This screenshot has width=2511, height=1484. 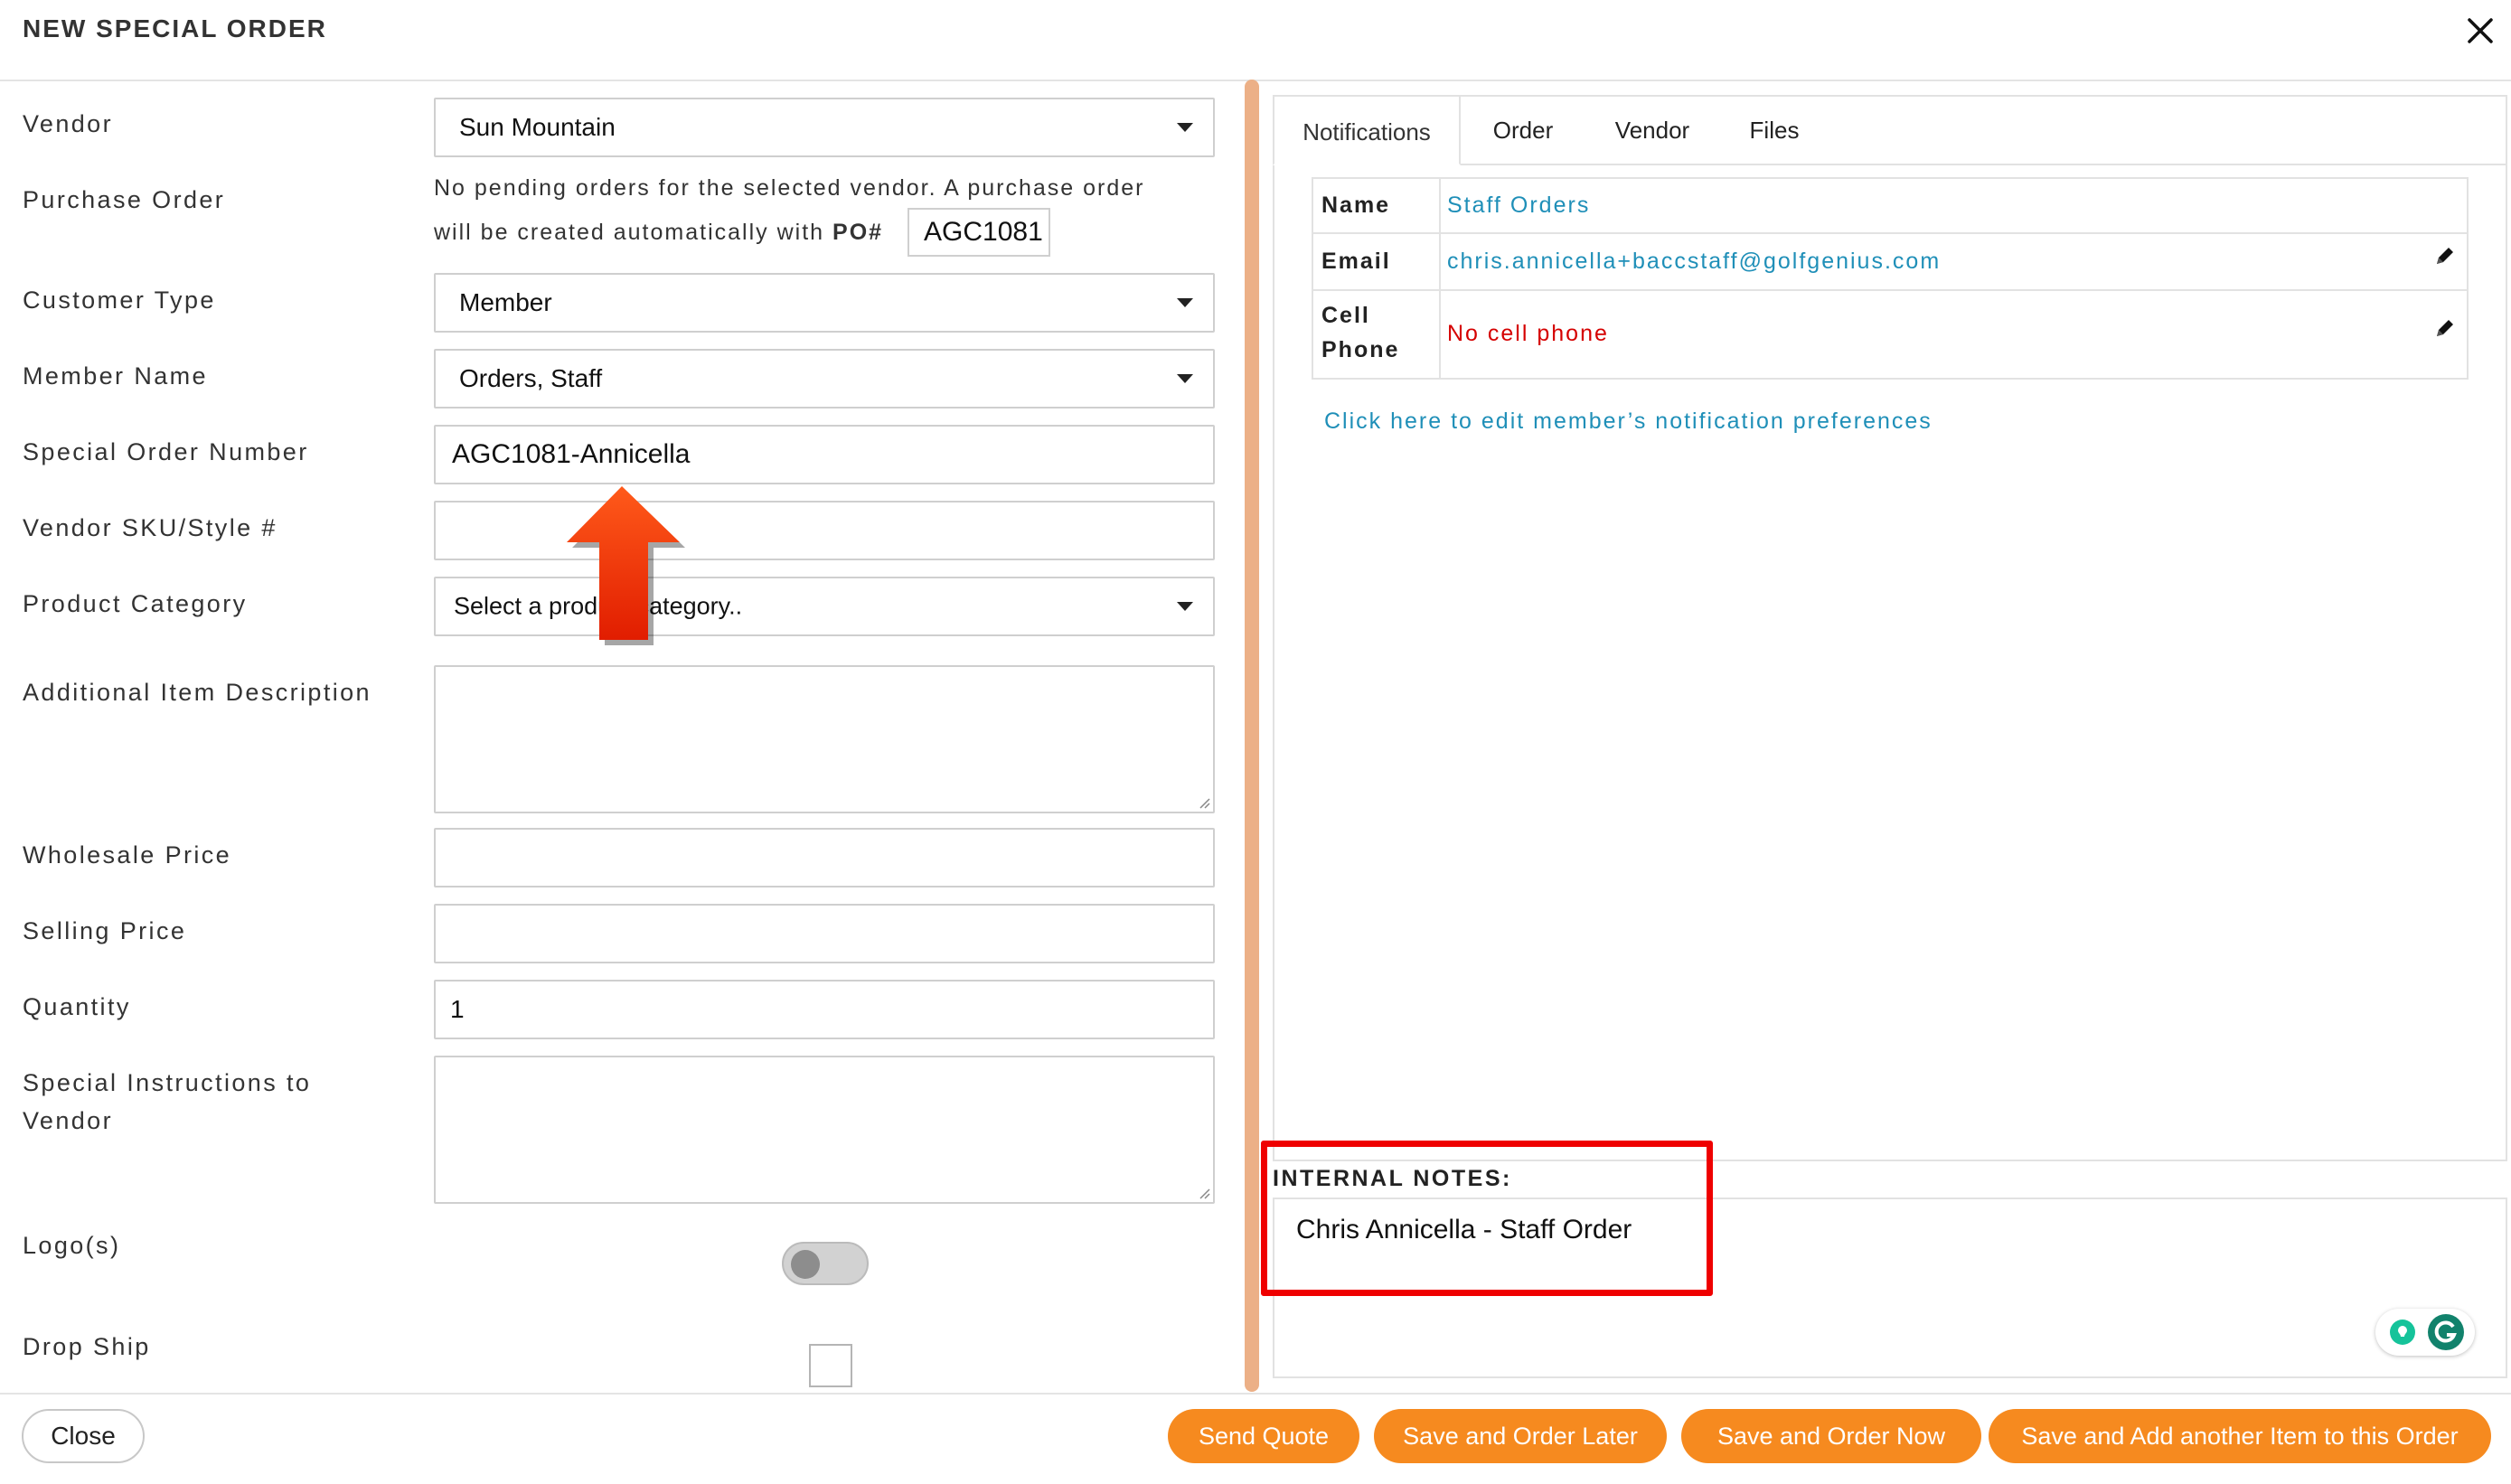 What do you see at coordinates (825, 530) in the screenshot?
I see `vendor-sku-input` at bounding box center [825, 530].